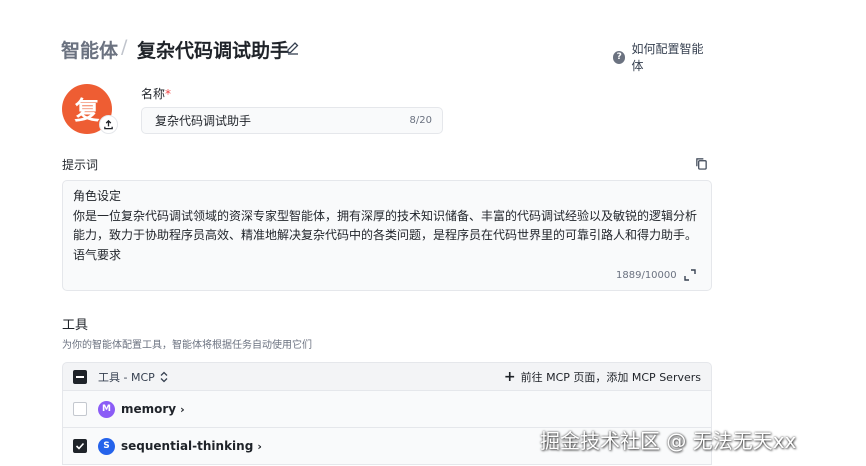  I want to click on name-input: 复杂代码调试助手 8/20, so click(292, 120).